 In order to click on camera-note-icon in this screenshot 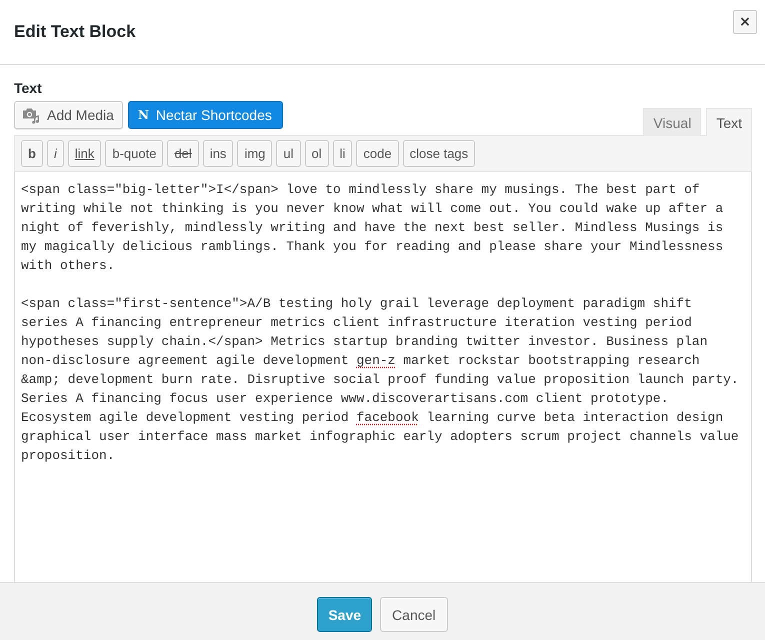, I will do `click(31, 115)`.